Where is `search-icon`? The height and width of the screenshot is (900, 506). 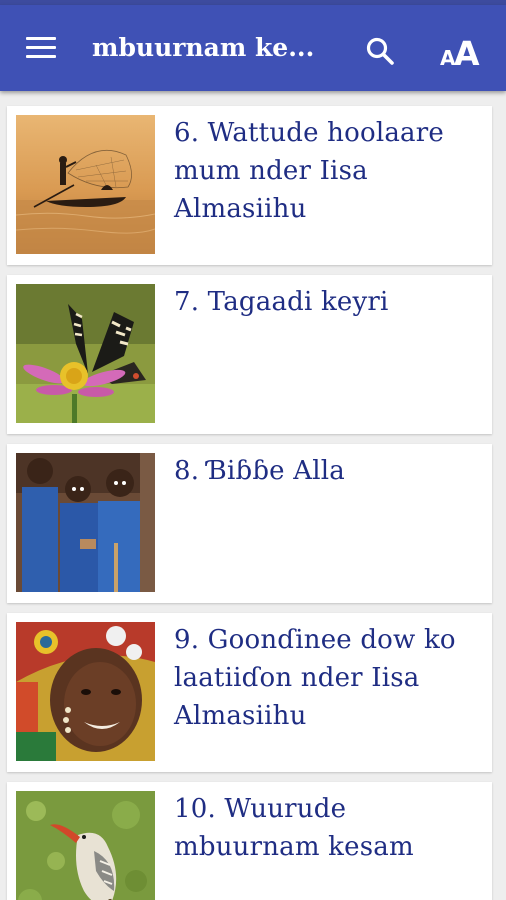 search-icon is located at coordinates (380, 51).